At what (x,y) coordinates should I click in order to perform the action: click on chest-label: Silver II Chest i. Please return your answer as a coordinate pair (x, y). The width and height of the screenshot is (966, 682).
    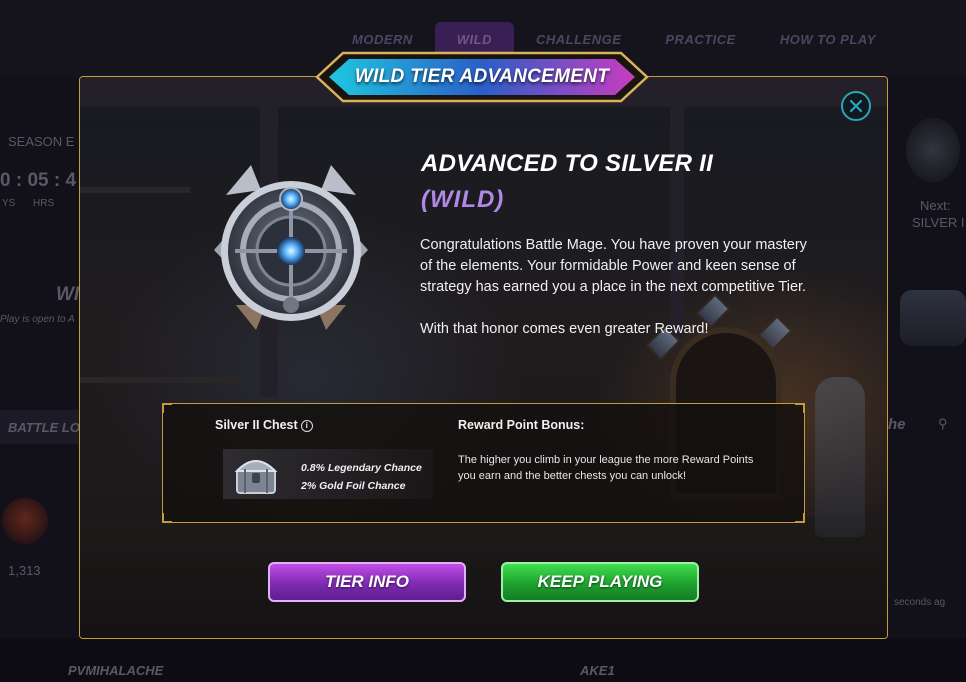
    Looking at the image, I should click on (264, 425).